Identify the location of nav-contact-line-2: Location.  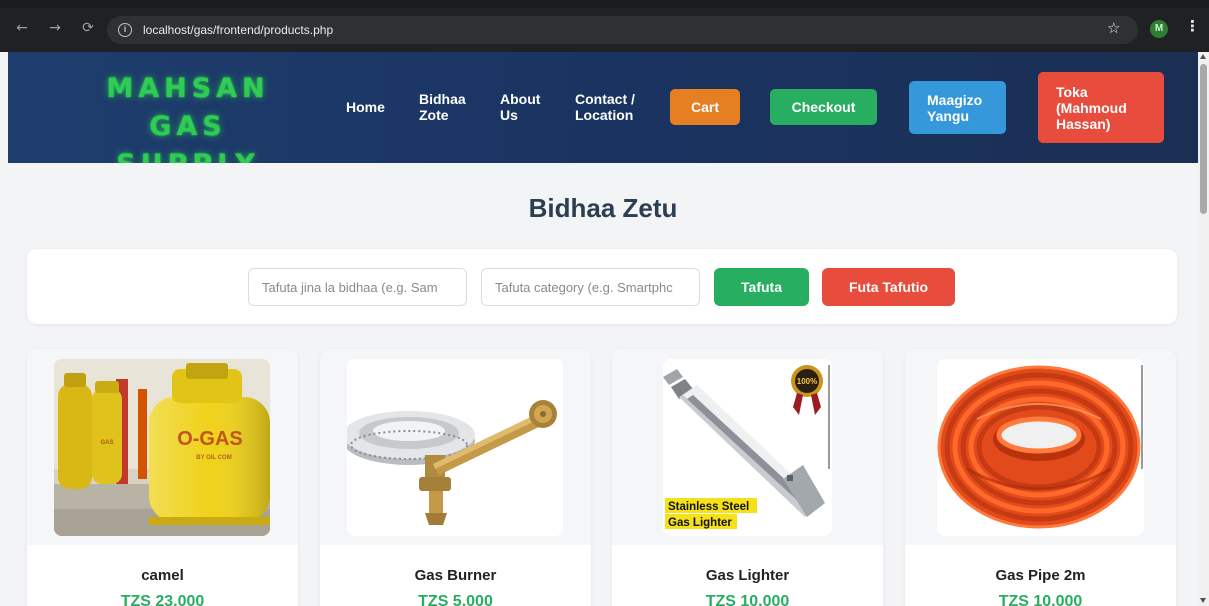
(604, 115).